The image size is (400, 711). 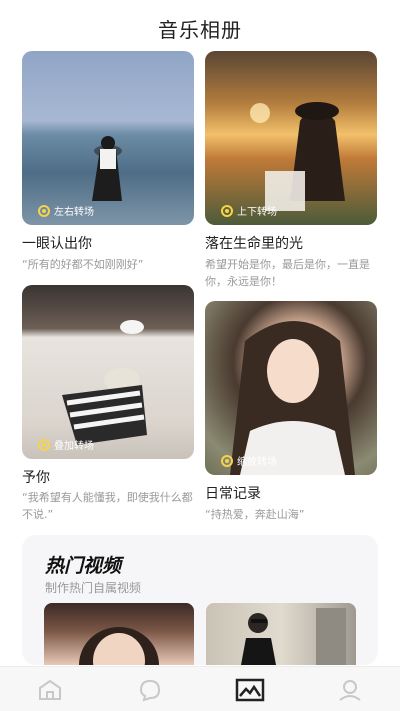 What do you see at coordinates (254, 244) in the screenshot?
I see `album-title: 落在生命里的光` at bounding box center [254, 244].